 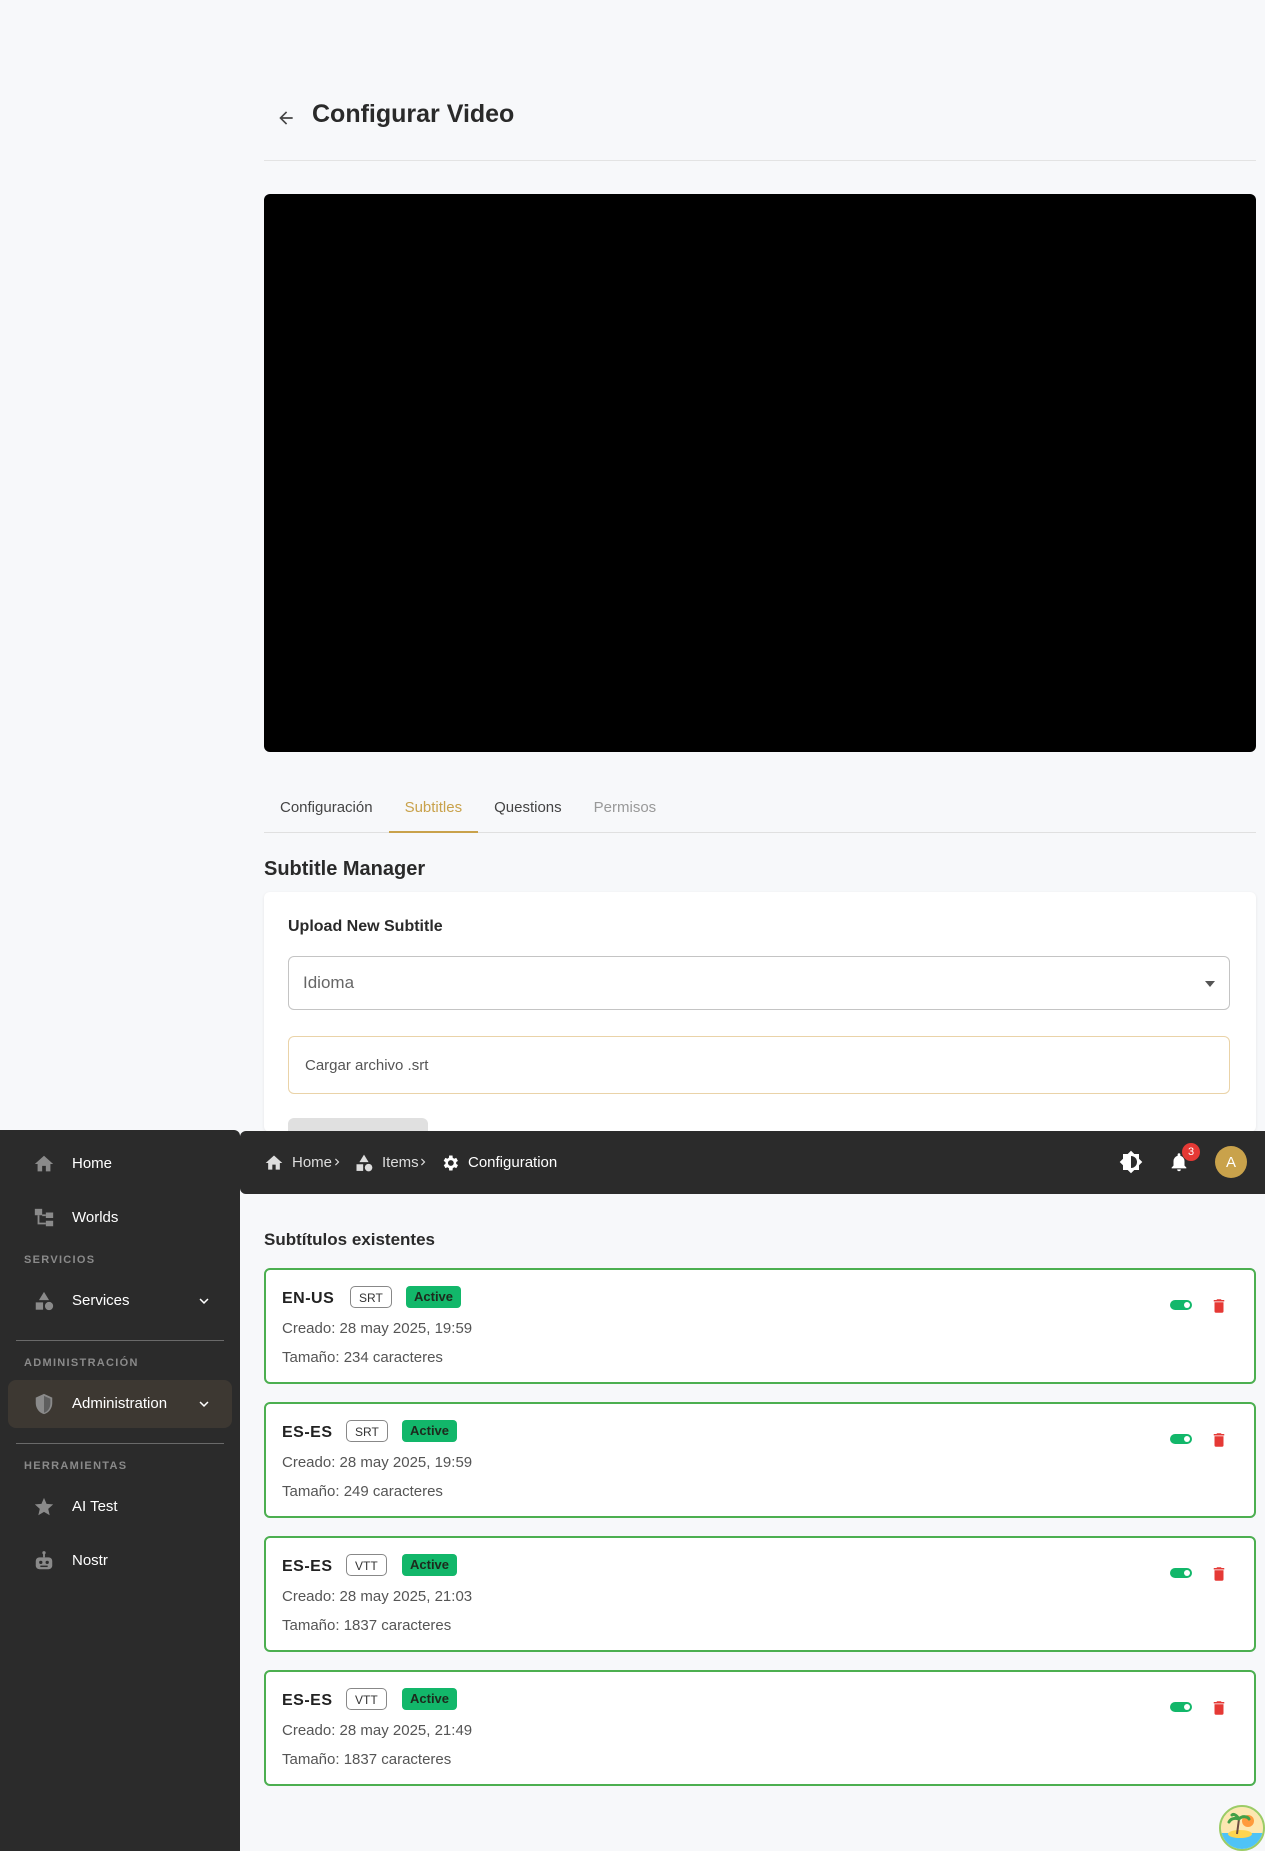 What do you see at coordinates (413, 114) in the screenshot?
I see `page-title: Configurar Video` at bounding box center [413, 114].